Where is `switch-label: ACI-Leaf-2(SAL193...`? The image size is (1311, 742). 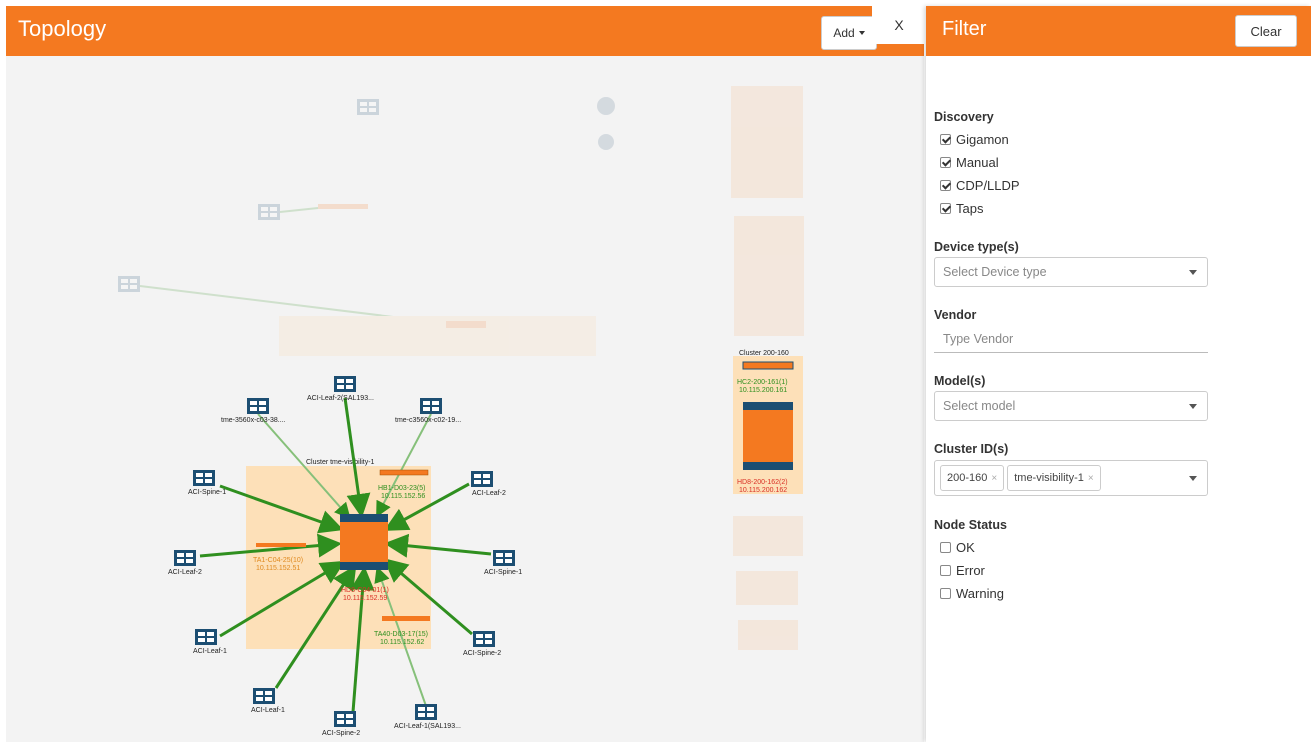 switch-label: ACI-Leaf-2(SAL193... is located at coordinates (340, 398).